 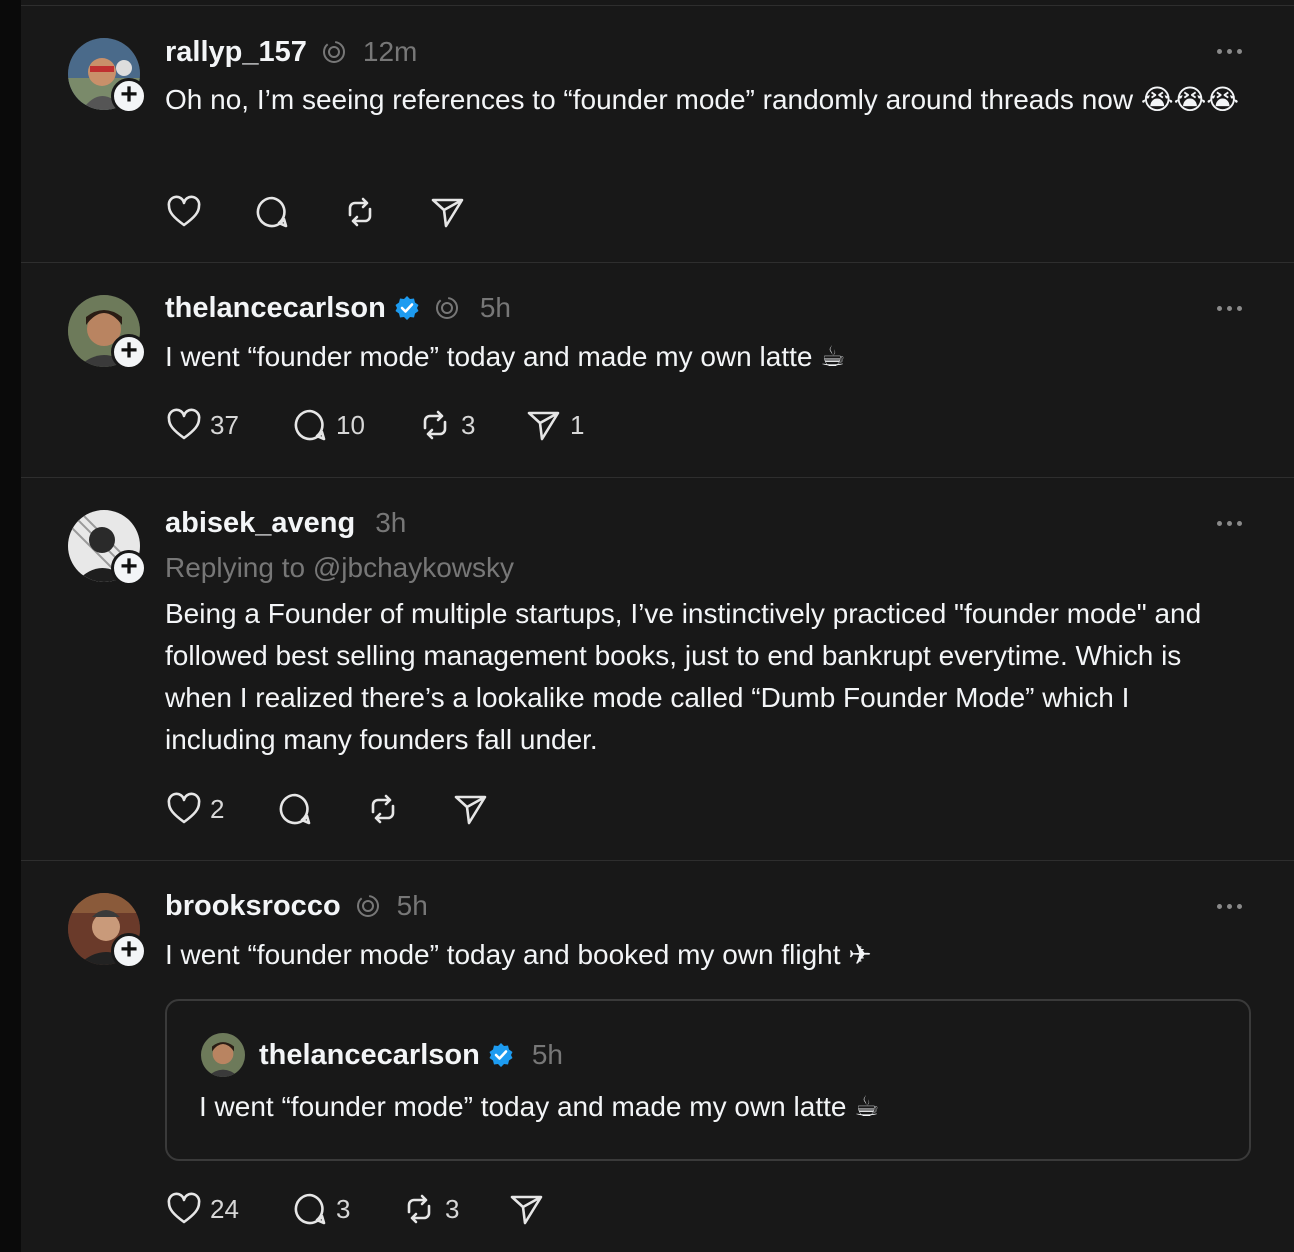 I want to click on username: thelancecarlson, so click(x=275, y=308).